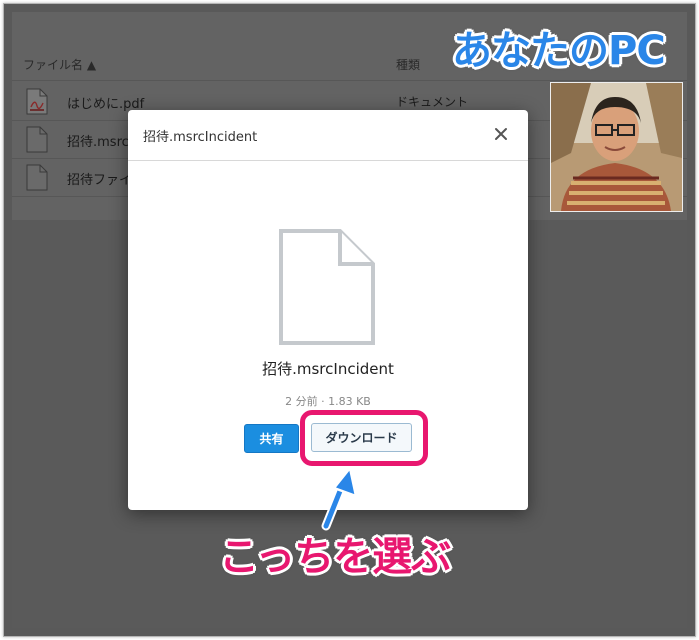 Image resolution: width=699 pixels, height=640 pixels. What do you see at coordinates (559, 51) in the screenshot?
I see `your-pc-label: あなたのPC` at bounding box center [559, 51].